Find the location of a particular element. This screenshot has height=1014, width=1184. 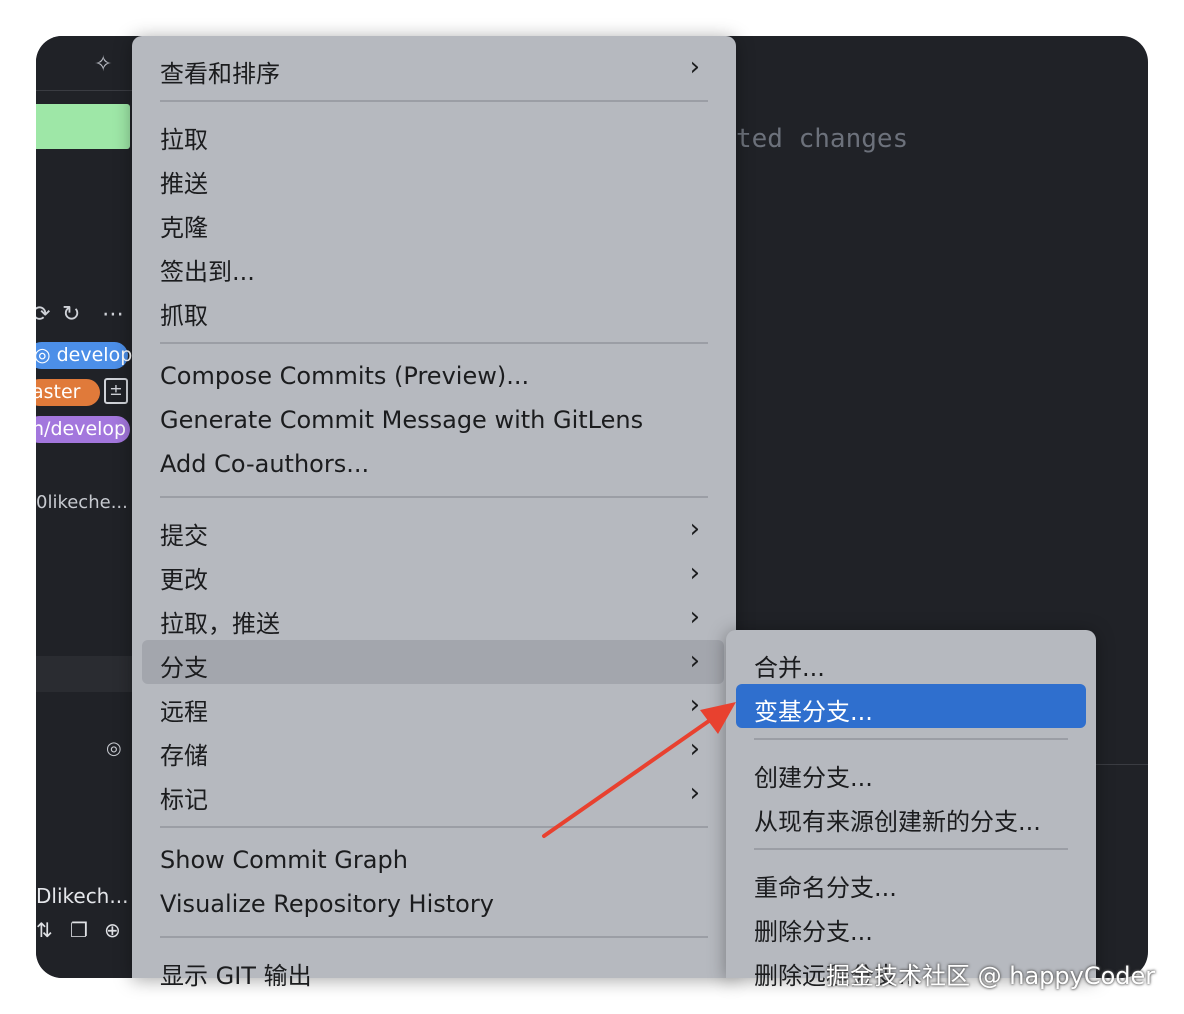

watermark: 掘金技术社区 @ happyCoder is located at coordinates (991, 976).